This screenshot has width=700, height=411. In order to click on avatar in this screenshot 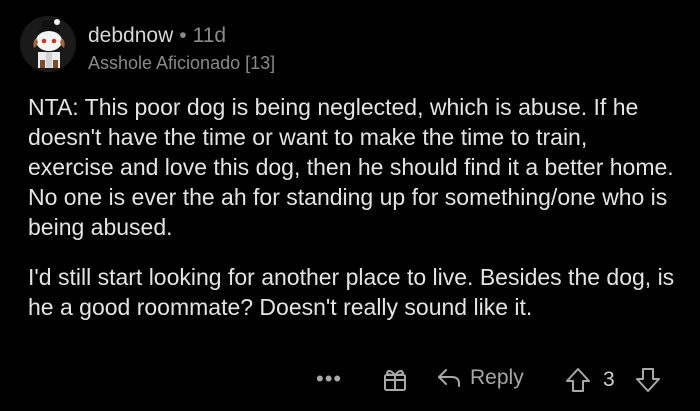, I will do `click(48, 44)`.